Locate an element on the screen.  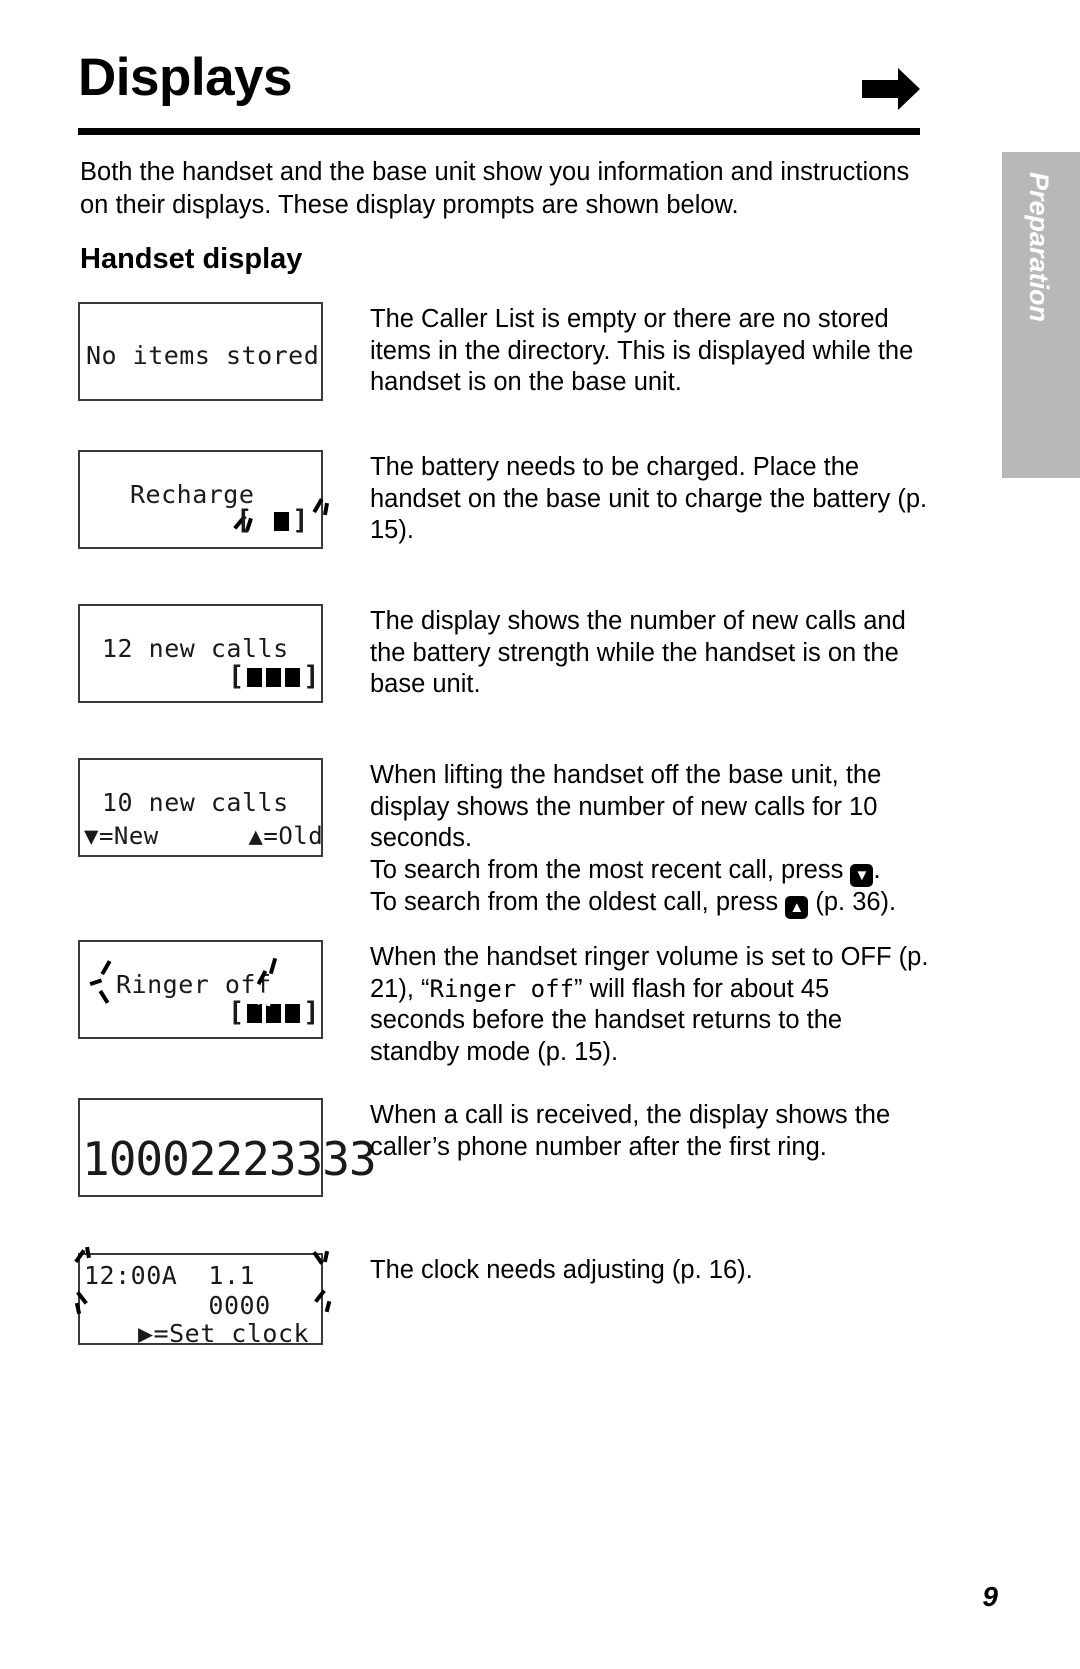
lcd-line: 12:00A 1.1 is located at coordinates (170, 1275).